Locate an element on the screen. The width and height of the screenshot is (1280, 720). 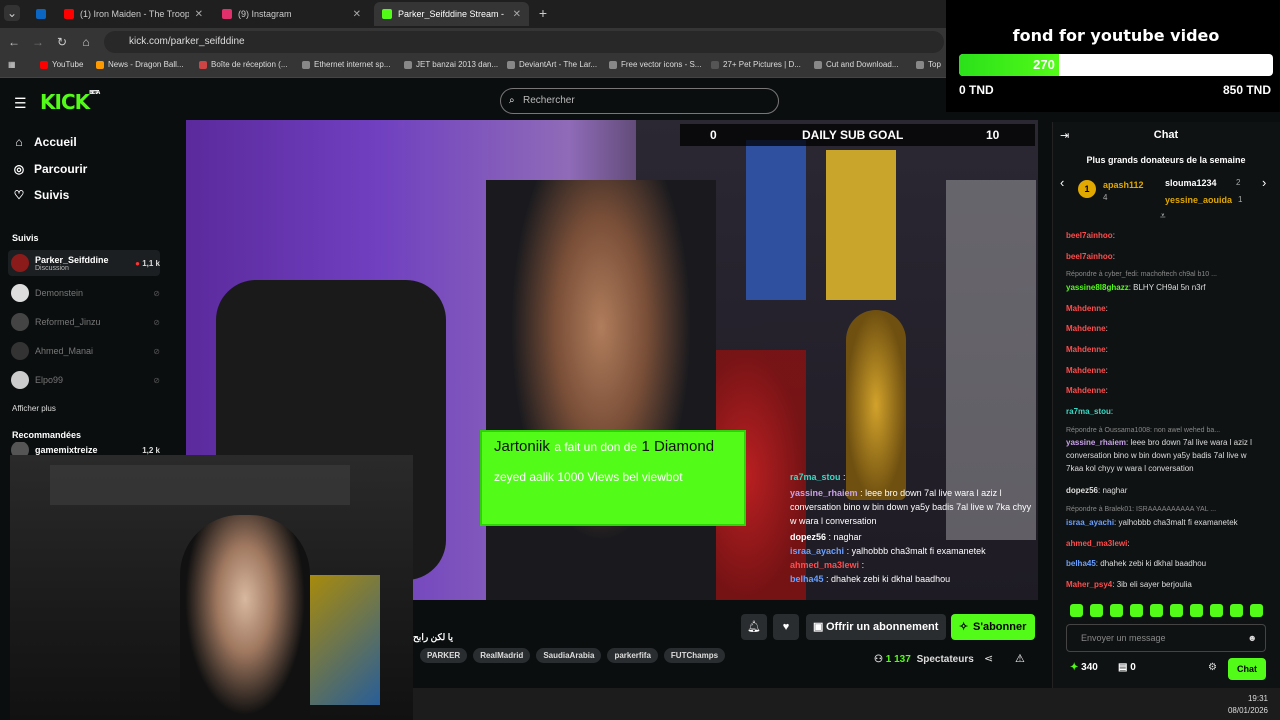
chat-username: yassine_rhaiem is located at coordinates (1096, 442).